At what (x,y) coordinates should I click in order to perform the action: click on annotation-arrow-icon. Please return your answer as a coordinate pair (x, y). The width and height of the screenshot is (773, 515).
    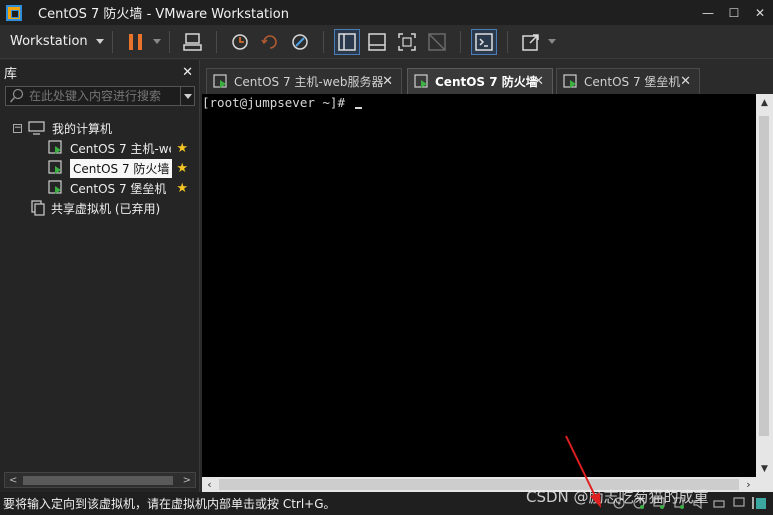
    Looking at the image, I should click on (583, 471).